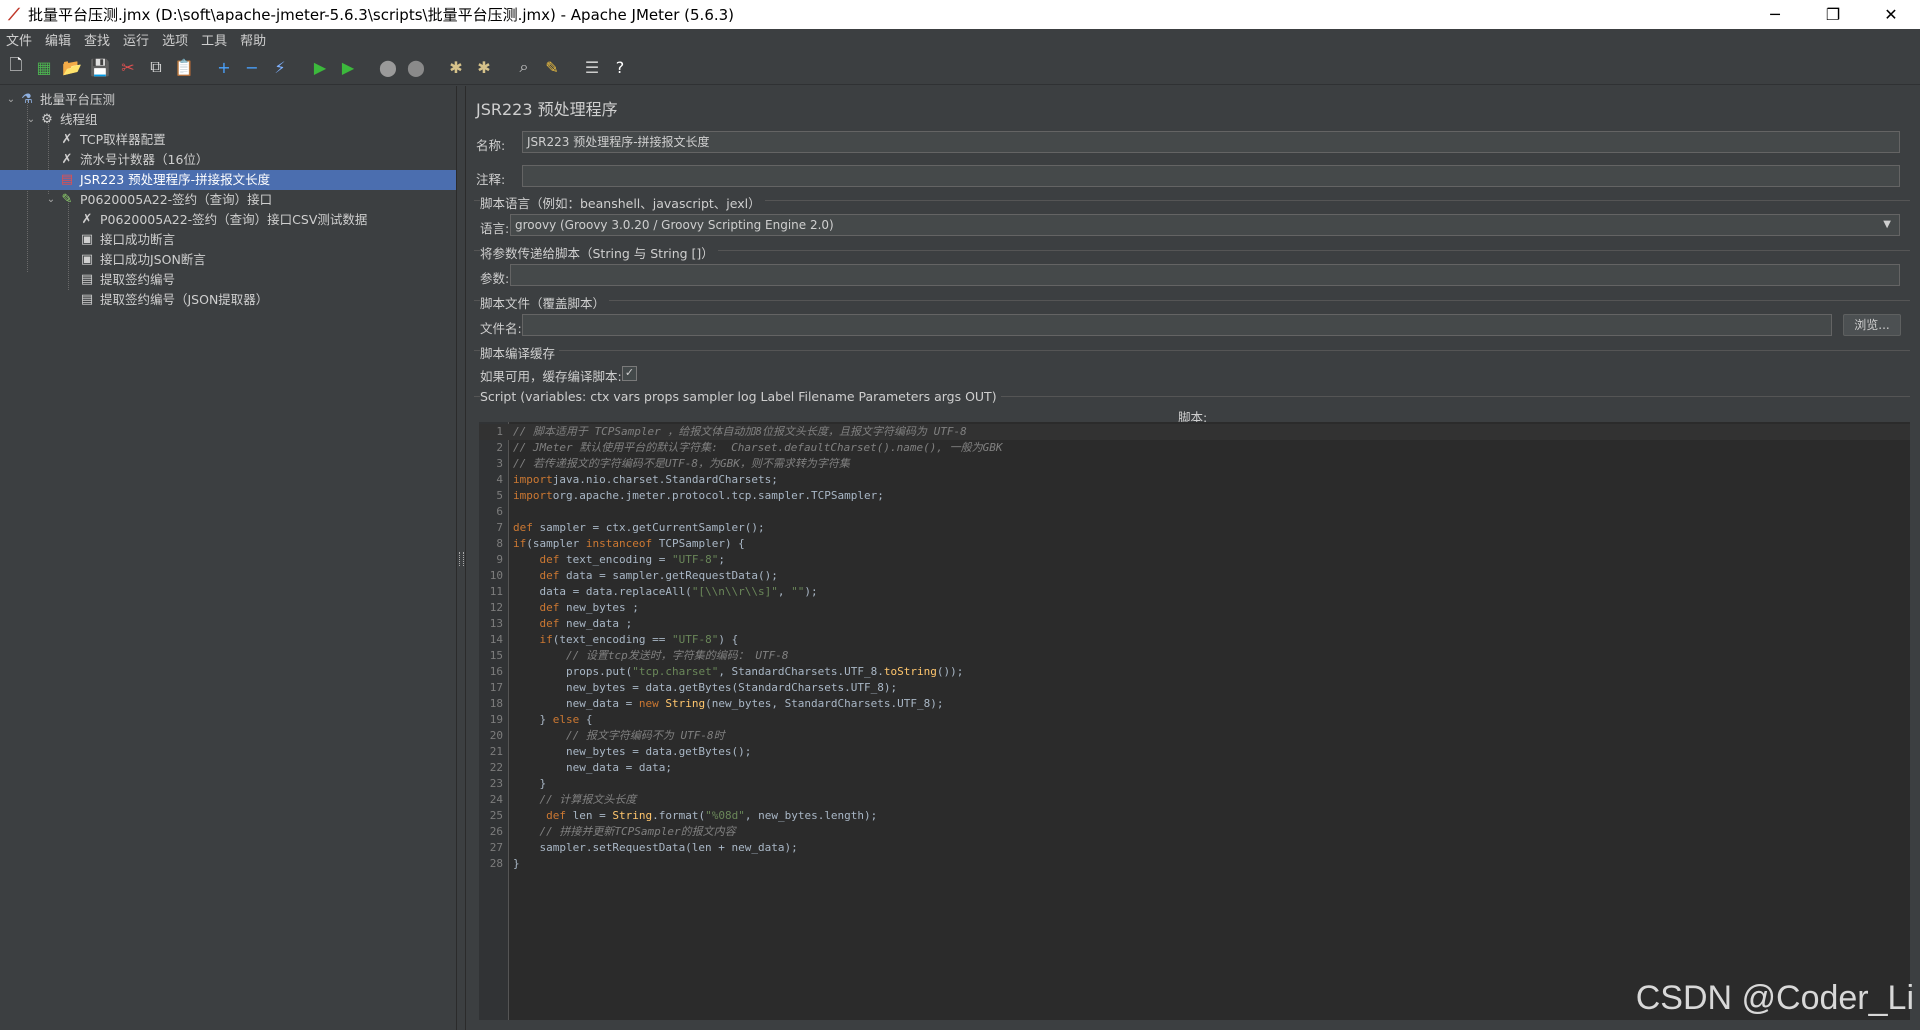 The height and width of the screenshot is (1030, 1920). What do you see at coordinates (499, 479) in the screenshot?
I see `line-number: 4` at bounding box center [499, 479].